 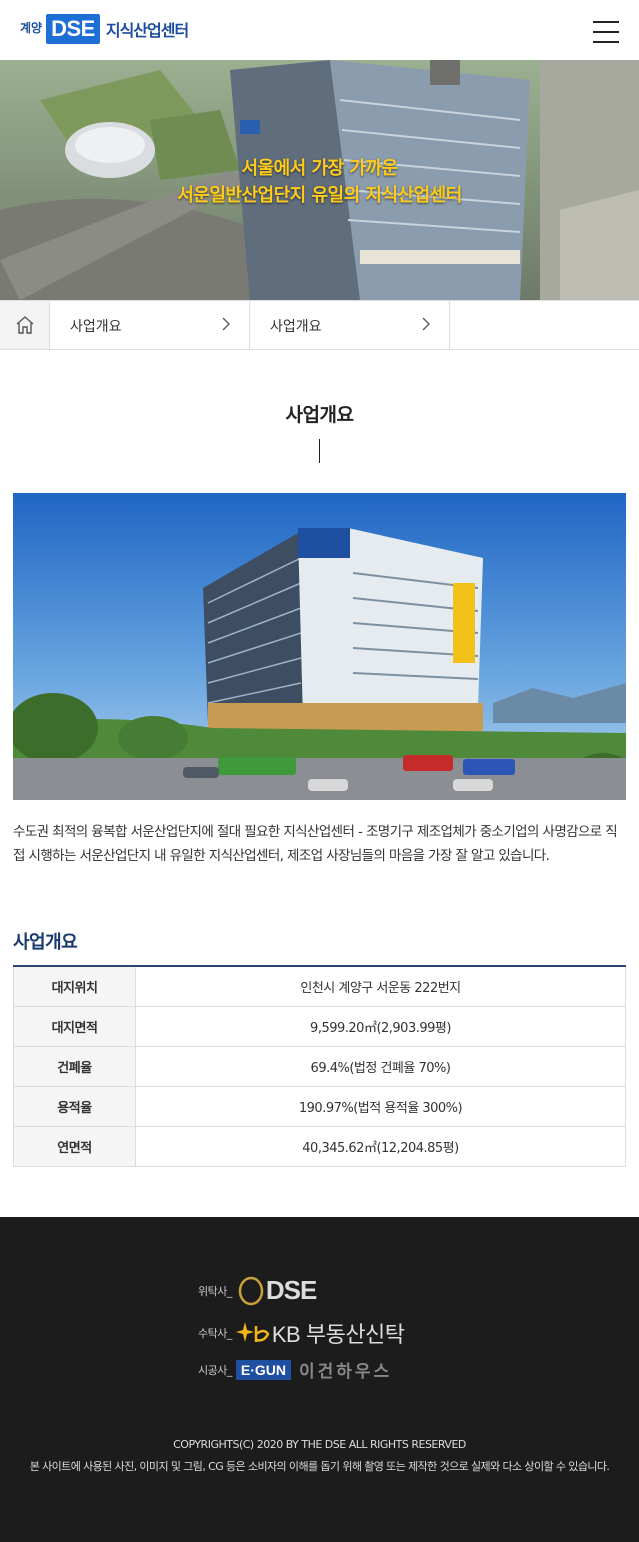 What do you see at coordinates (319, 168) in the screenshot?
I see `hero-headline-1: 서울에서 가장 가까운` at bounding box center [319, 168].